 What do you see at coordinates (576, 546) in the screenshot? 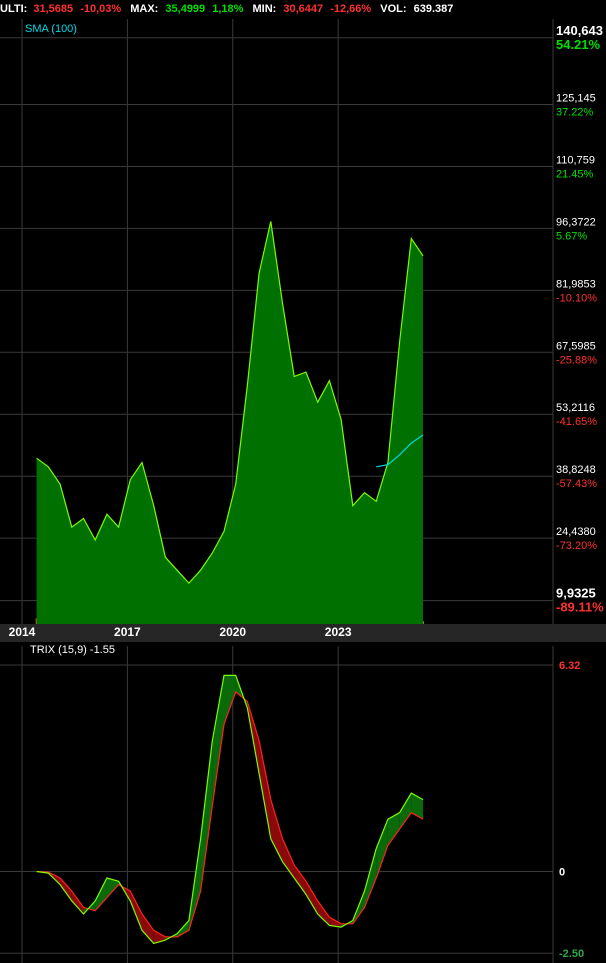
I see `percent-tick-label: -73.20%` at bounding box center [576, 546].